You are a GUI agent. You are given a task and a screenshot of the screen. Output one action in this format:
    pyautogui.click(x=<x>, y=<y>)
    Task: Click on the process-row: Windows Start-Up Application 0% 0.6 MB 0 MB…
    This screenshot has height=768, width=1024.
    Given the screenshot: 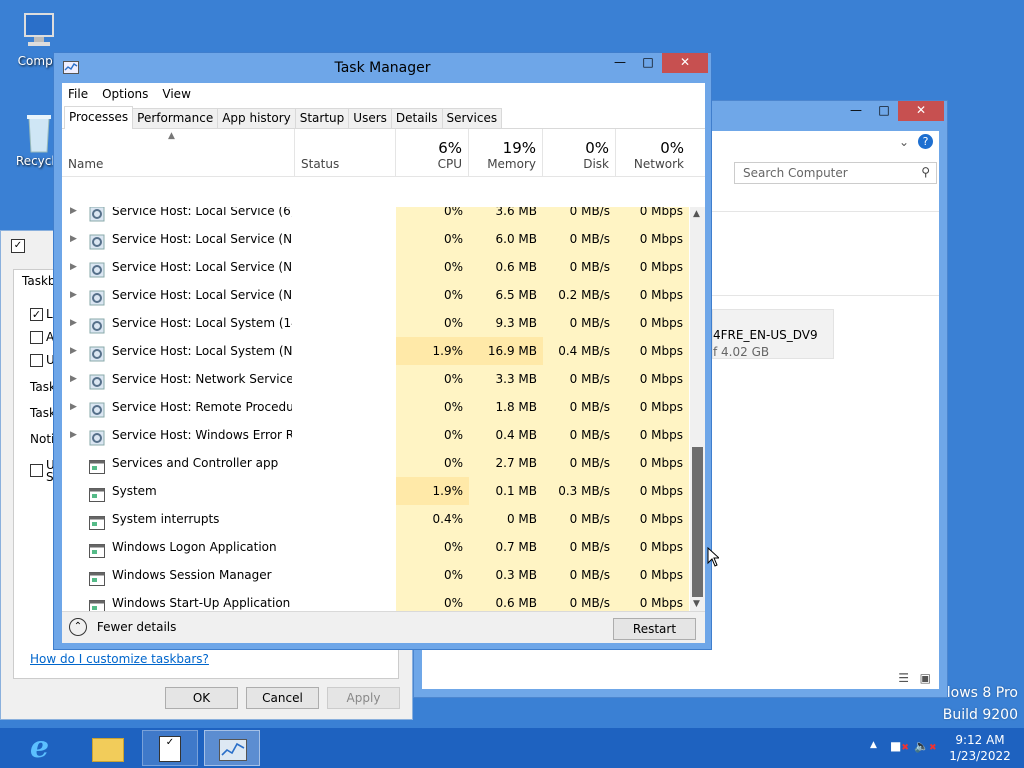 What is the action you would take?
    pyautogui.click(x=376, y=600)
    